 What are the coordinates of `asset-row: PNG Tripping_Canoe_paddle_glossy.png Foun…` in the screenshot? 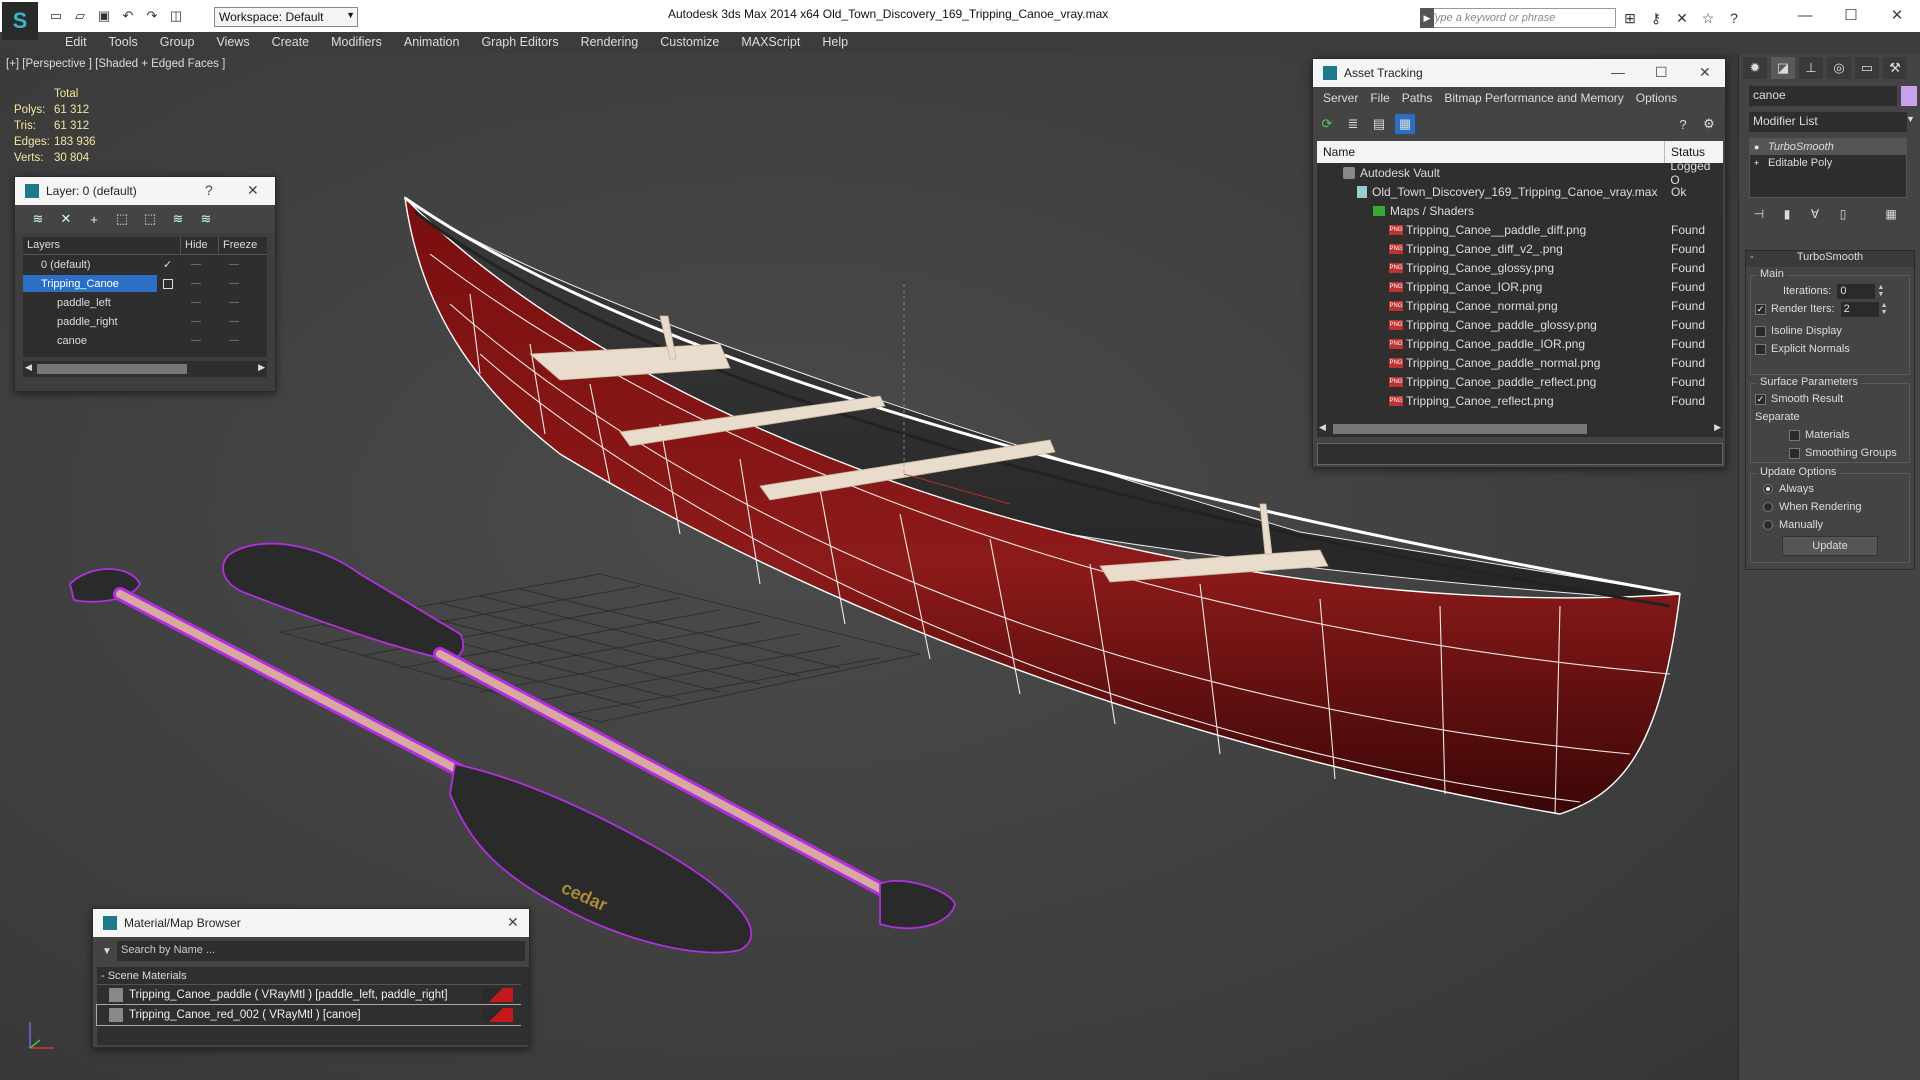 It's located at (1520, 324).